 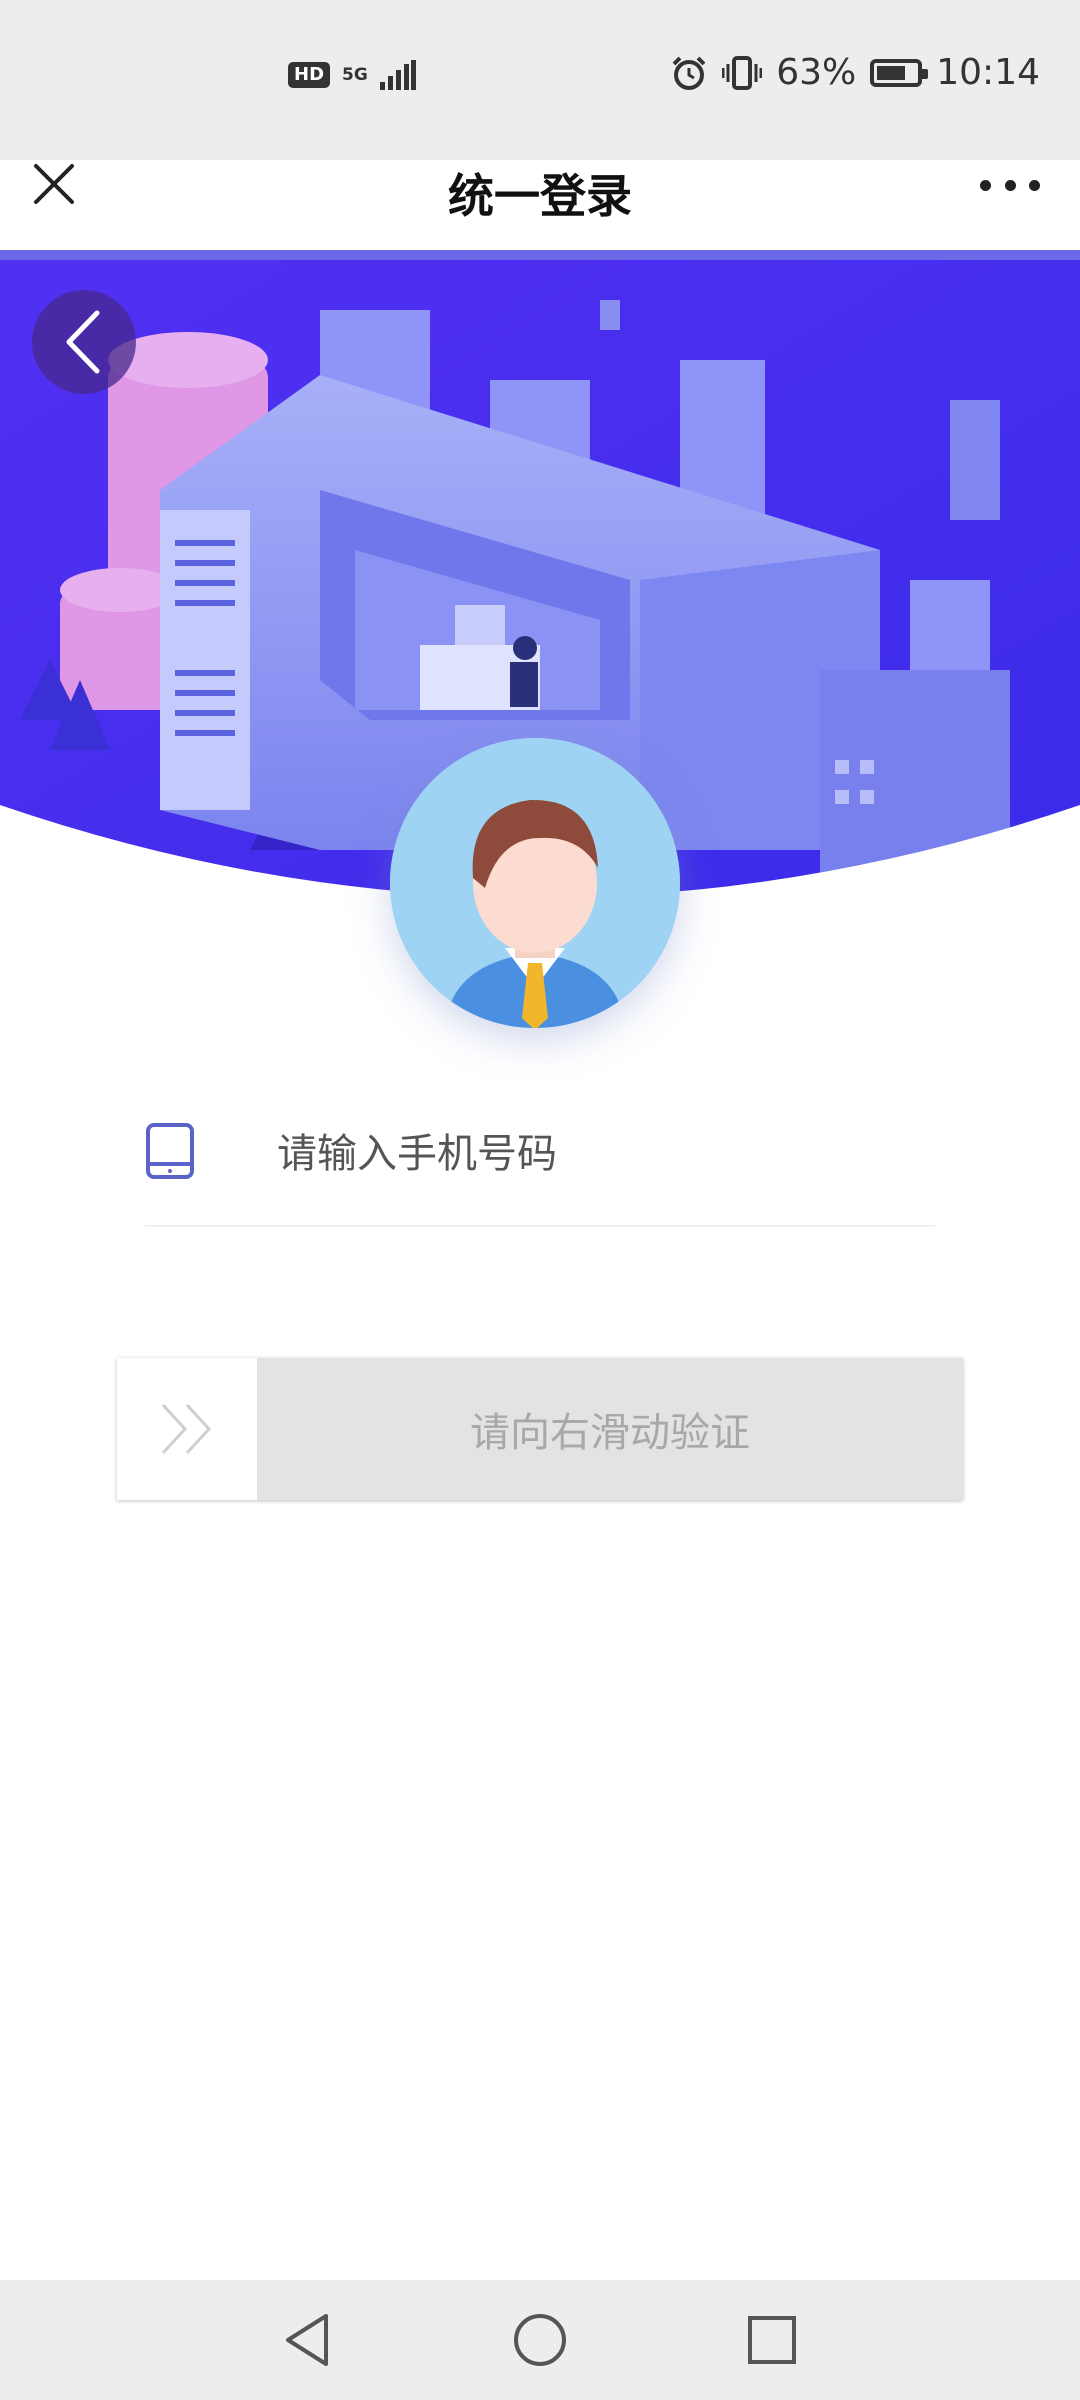 I want to click on battery-percent: 63%, so click(x=816, y=72).